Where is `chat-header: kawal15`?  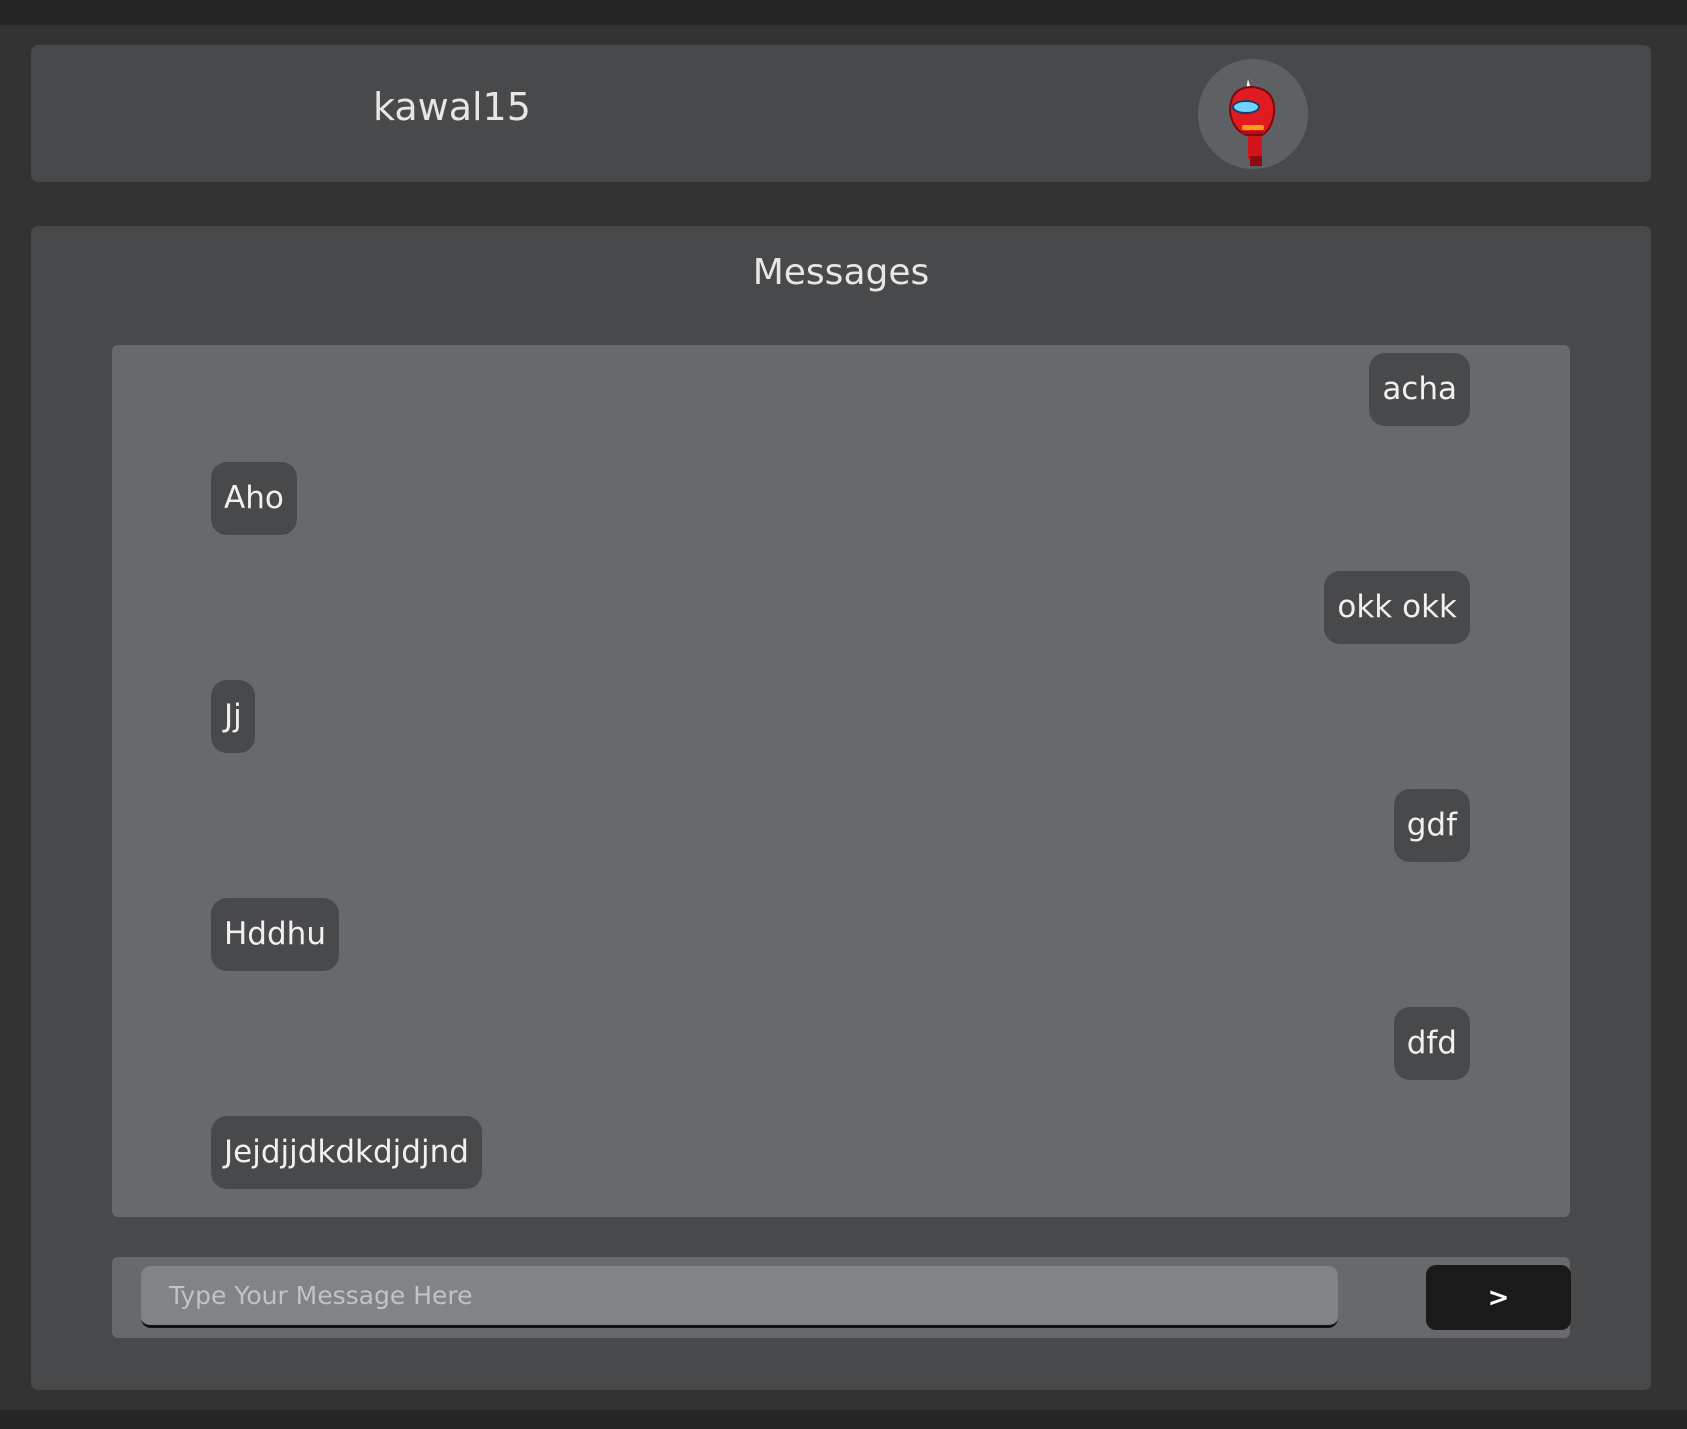
chat-header: kawal15 is located at coordinates (841, 113).